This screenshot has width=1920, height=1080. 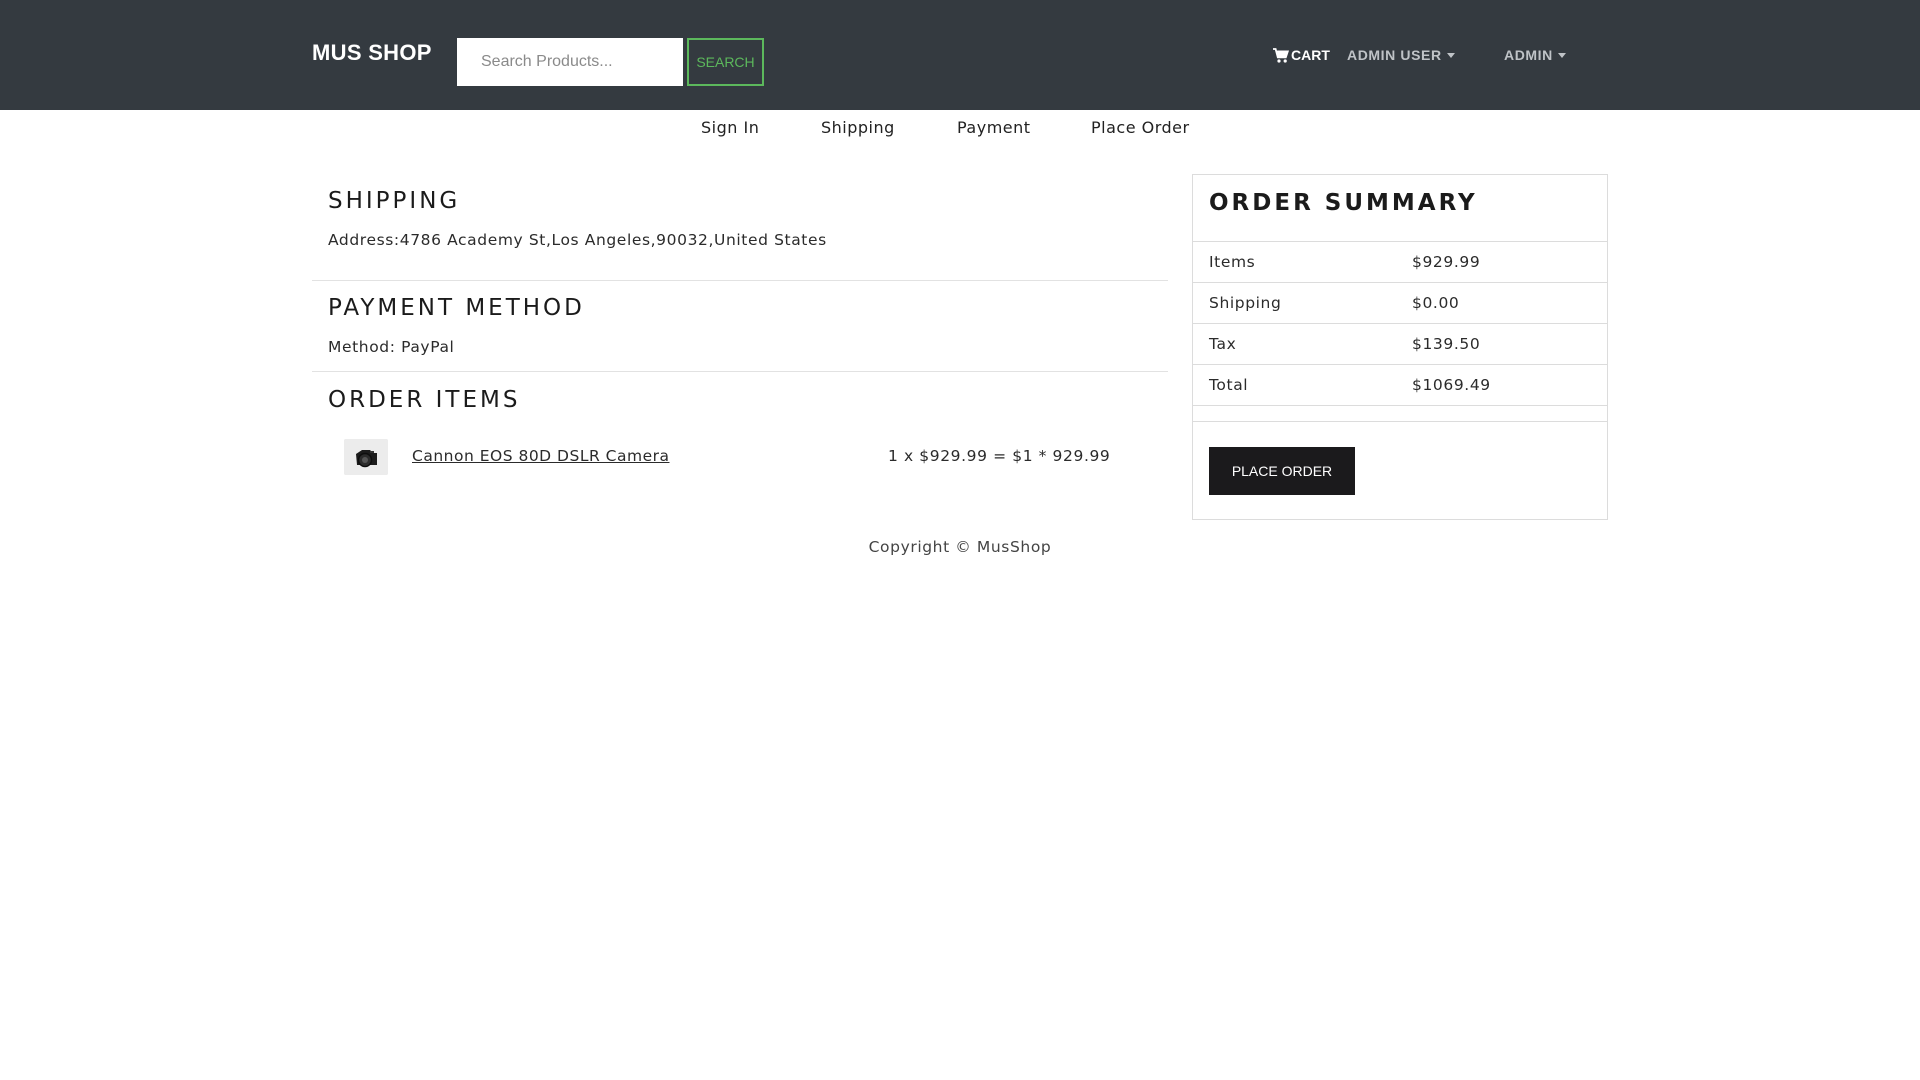 What do you see at coordinates (1229, 385) in the screenshot?
I see `summary-label: Total` at bounding box center [1229, 385].